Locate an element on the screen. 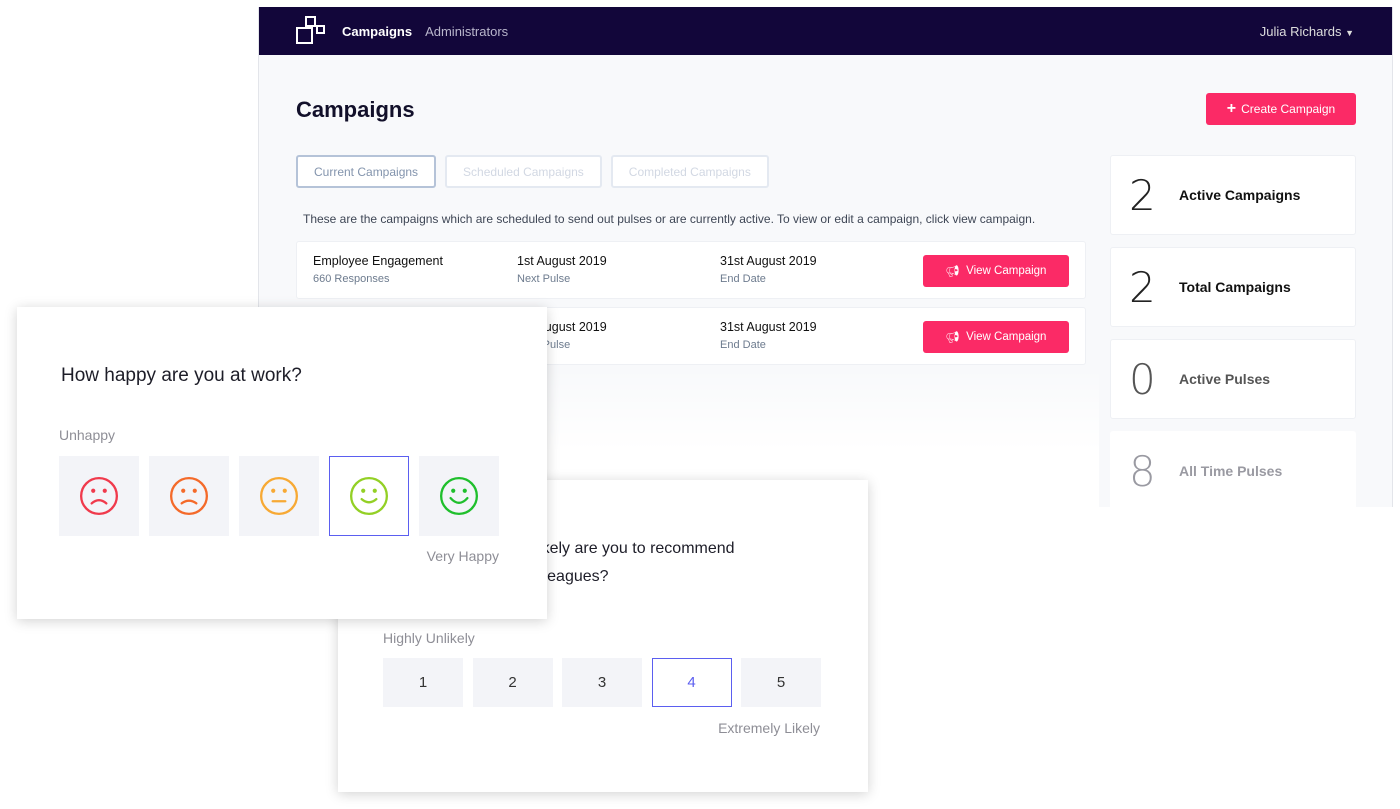 The height and width of the screenshot is (809, 1400). happy-question: How happy are you at work? is located at coordinates (181, 375).